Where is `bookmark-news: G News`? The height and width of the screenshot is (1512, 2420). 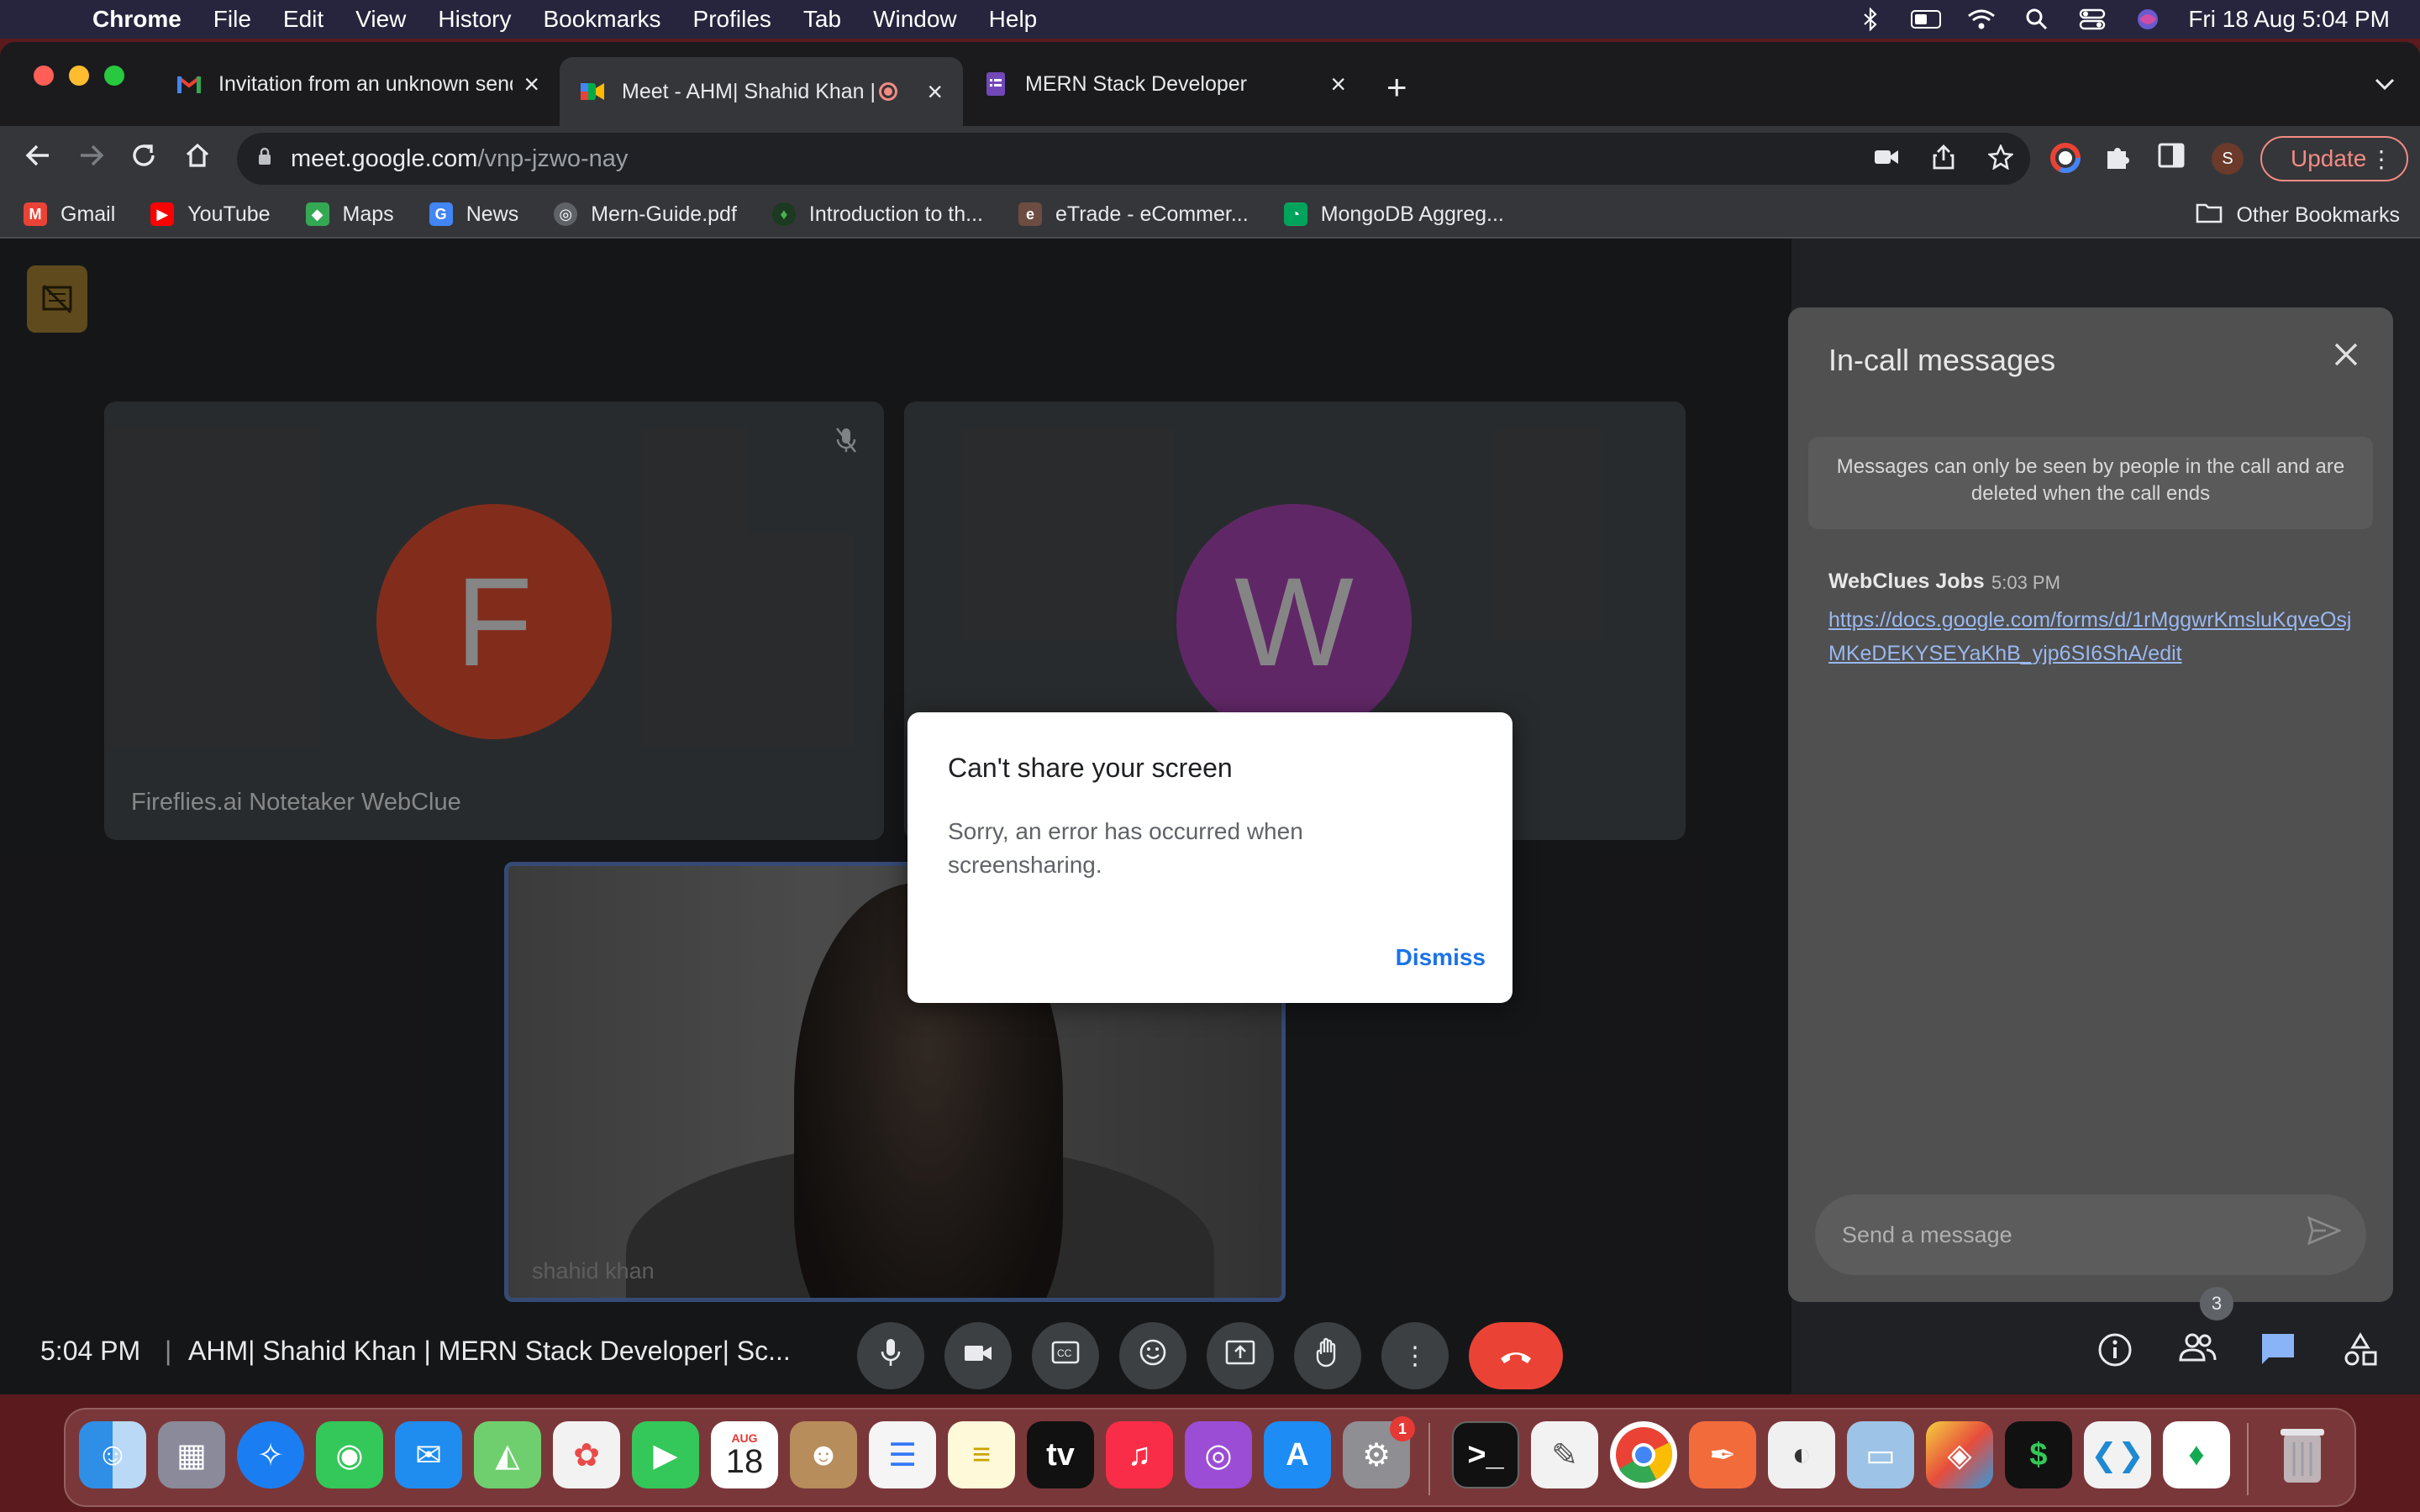
bookmark-news: G News is located at coordinates (473, 214).